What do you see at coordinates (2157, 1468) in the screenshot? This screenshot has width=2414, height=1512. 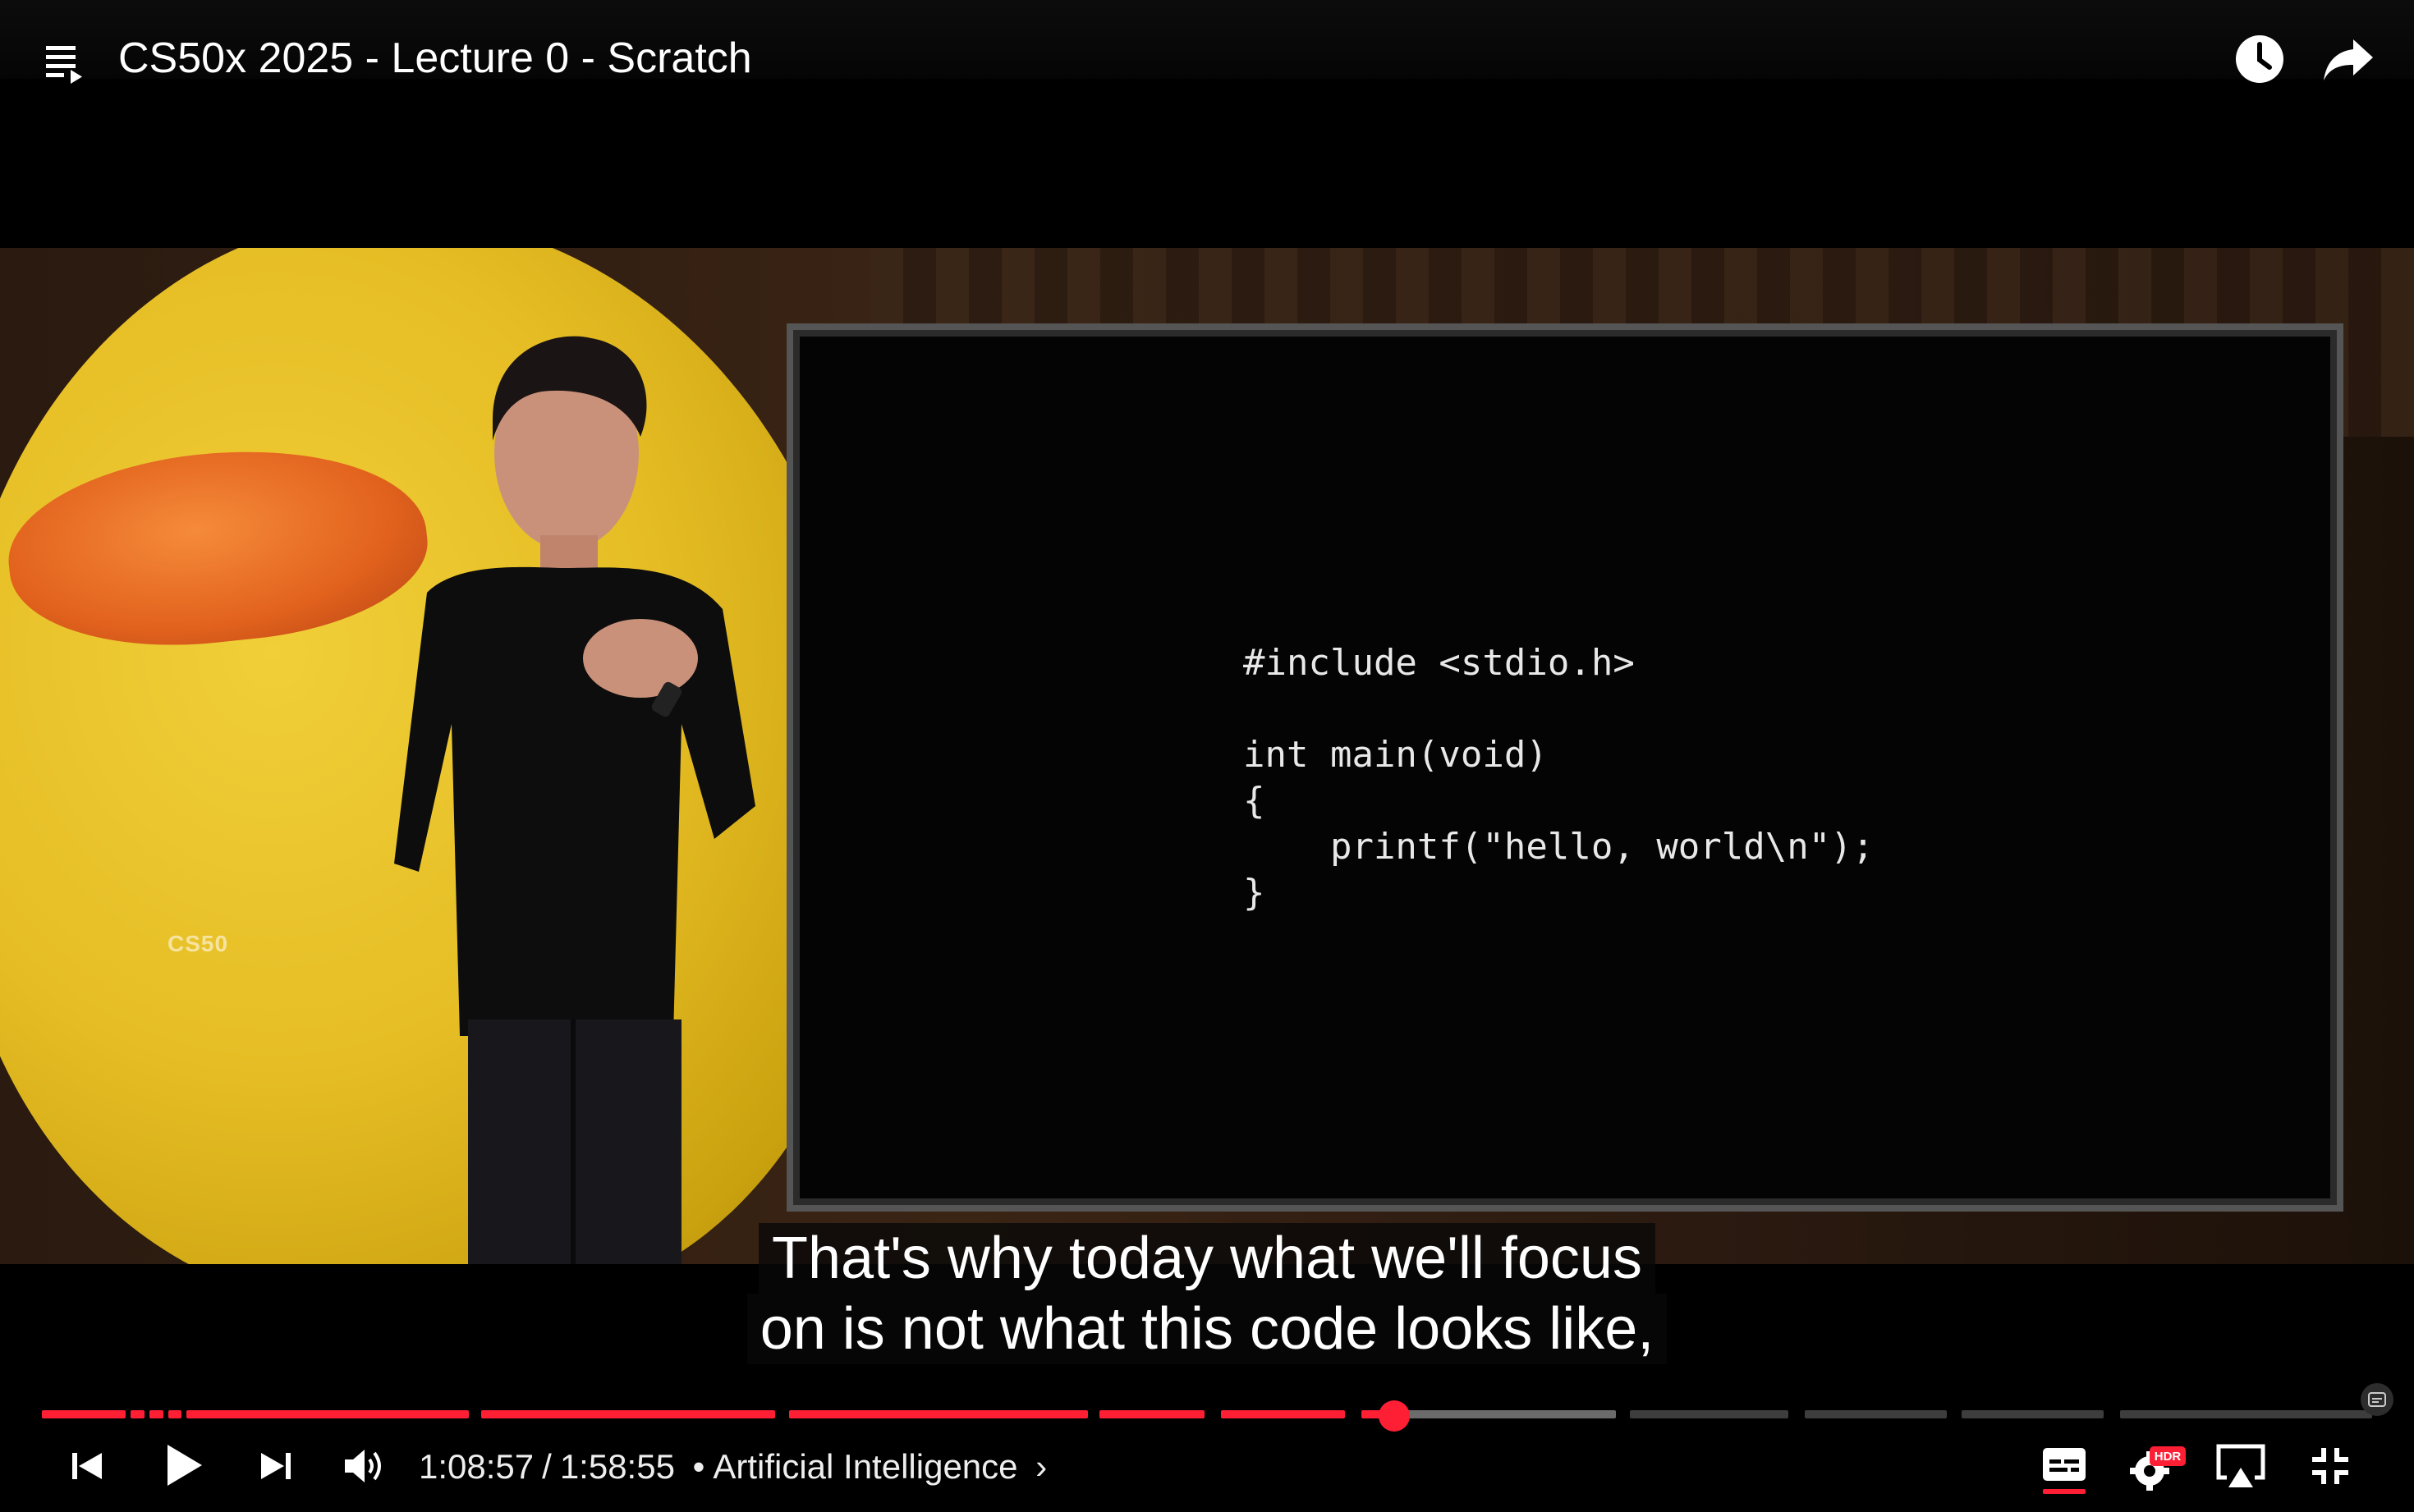 I see `settings-icon: HDR` at bounding box center [2157, 1468].